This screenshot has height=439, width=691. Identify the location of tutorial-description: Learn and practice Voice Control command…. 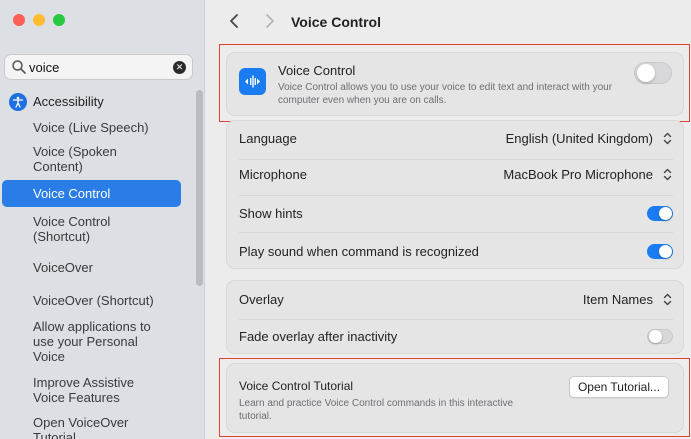
(376, 410).